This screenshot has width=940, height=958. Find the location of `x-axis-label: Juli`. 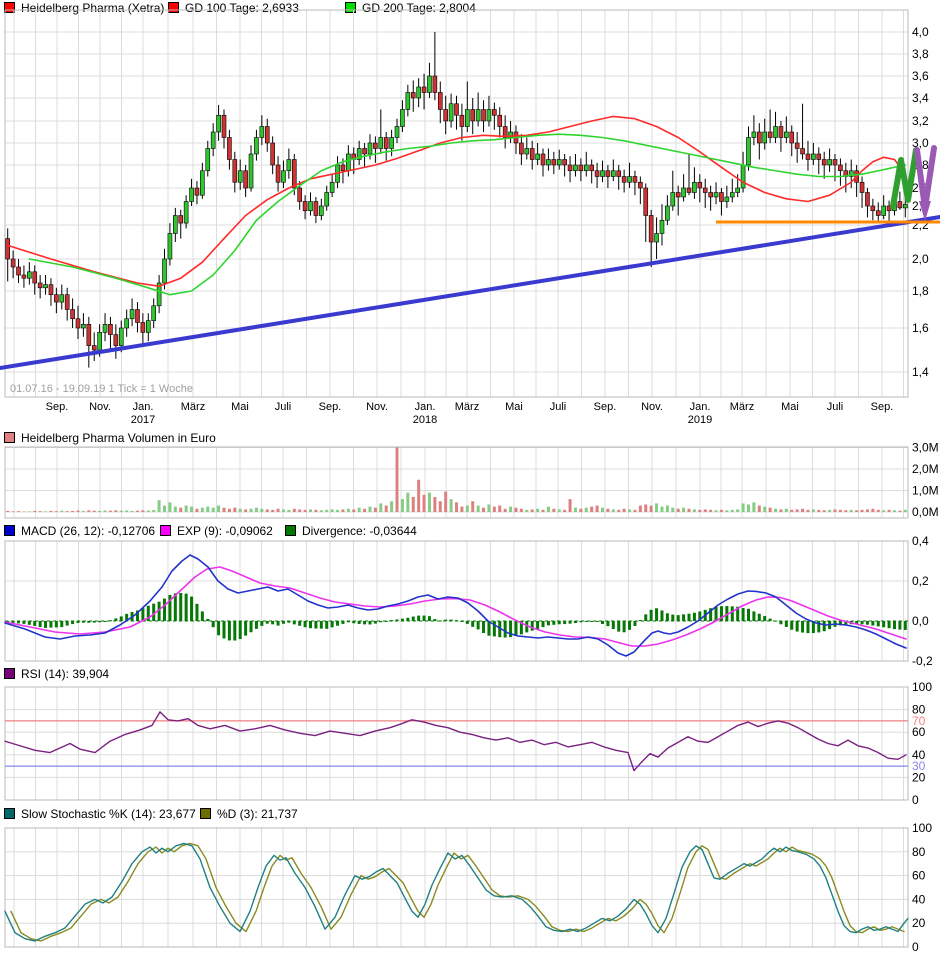

x-axis-label: Juli is located at coordinates (835, 407).